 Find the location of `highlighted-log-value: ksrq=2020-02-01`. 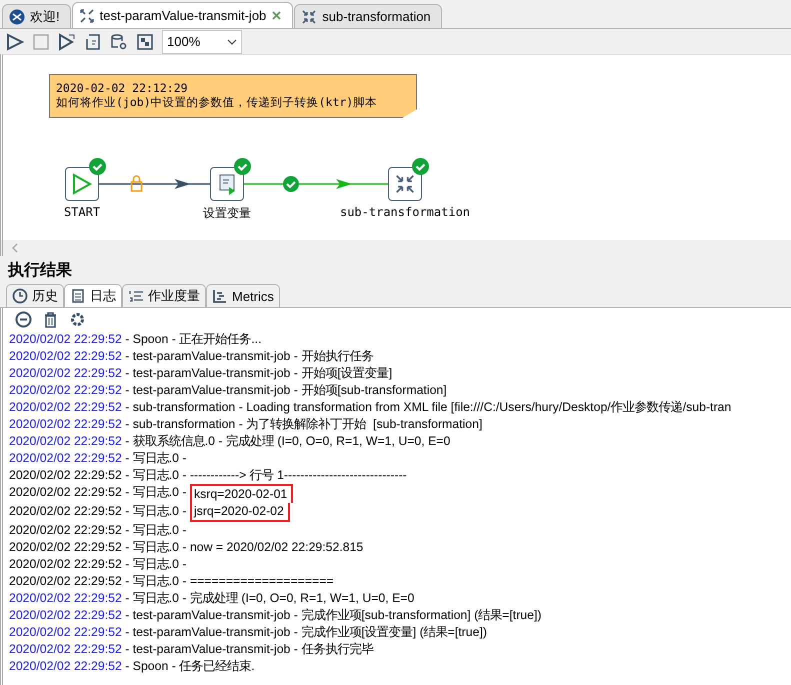

highlighted-log-value: ksrq=2020-02-01 is located at coordinates (242, 493).